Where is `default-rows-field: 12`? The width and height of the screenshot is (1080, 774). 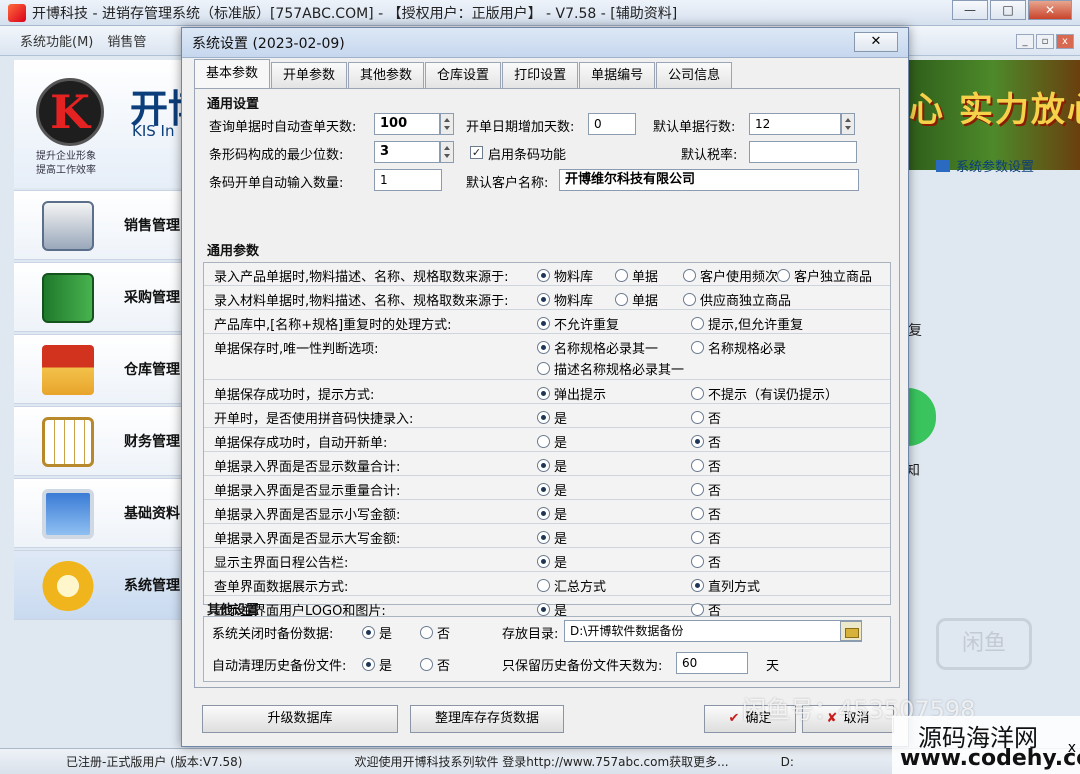
default-rows-field: 12 is located at coordinates (795, 124).